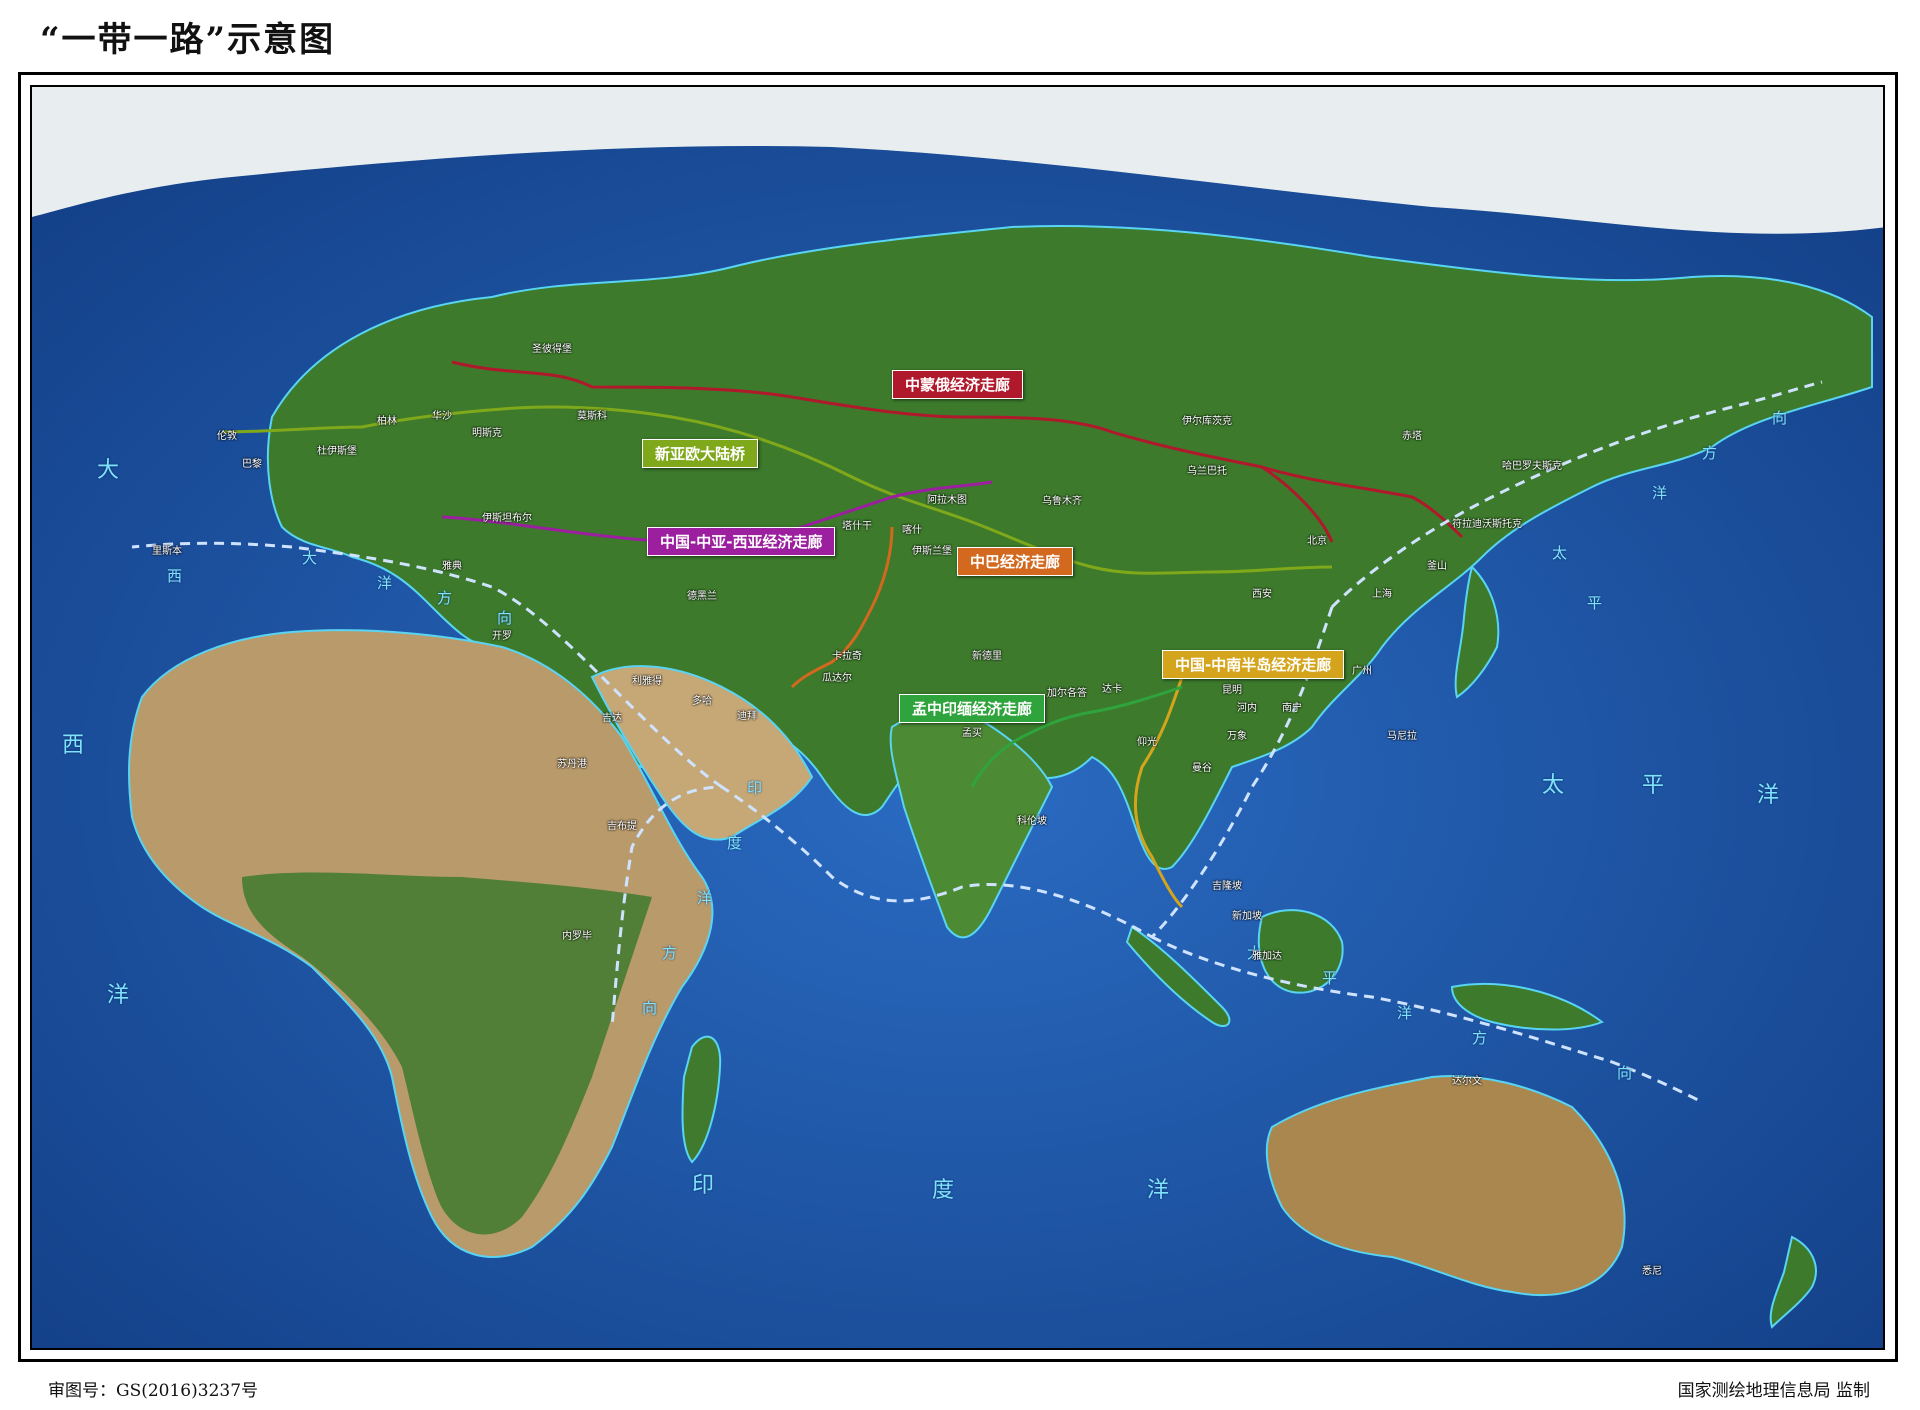 Image resolution: width=1920 pixels, height=1410 pixels. Describe the element at coordinates (1227, 886) in the screenshot. I see `city-label: 吉隆坡` at that location.